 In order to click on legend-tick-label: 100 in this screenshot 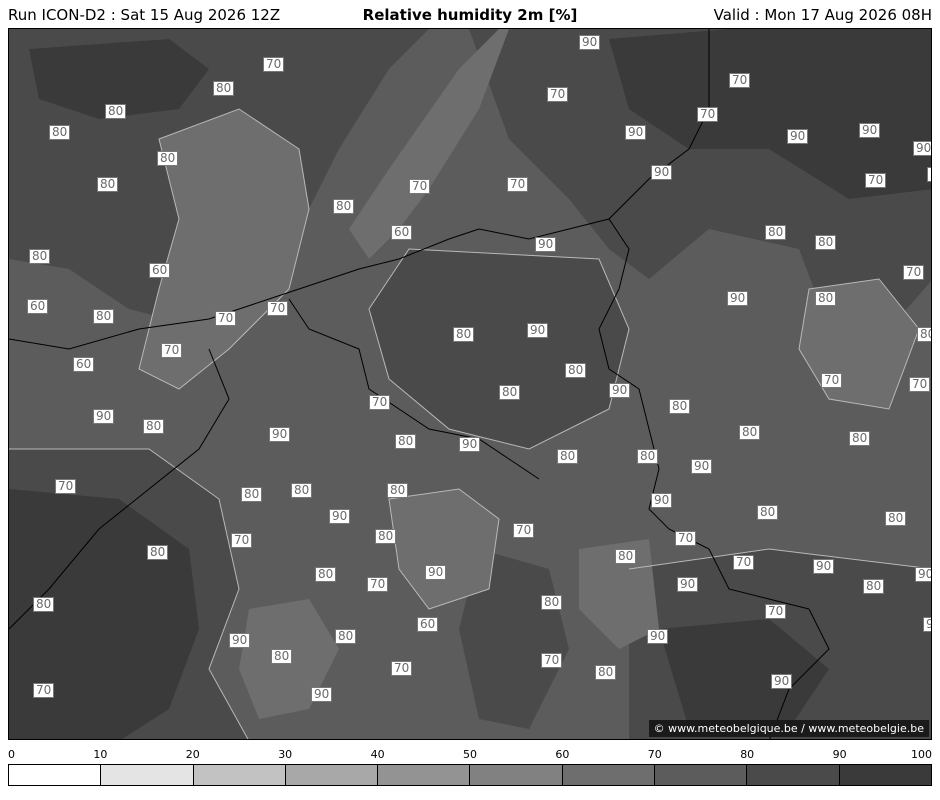, I will do `click(921, 754)`.